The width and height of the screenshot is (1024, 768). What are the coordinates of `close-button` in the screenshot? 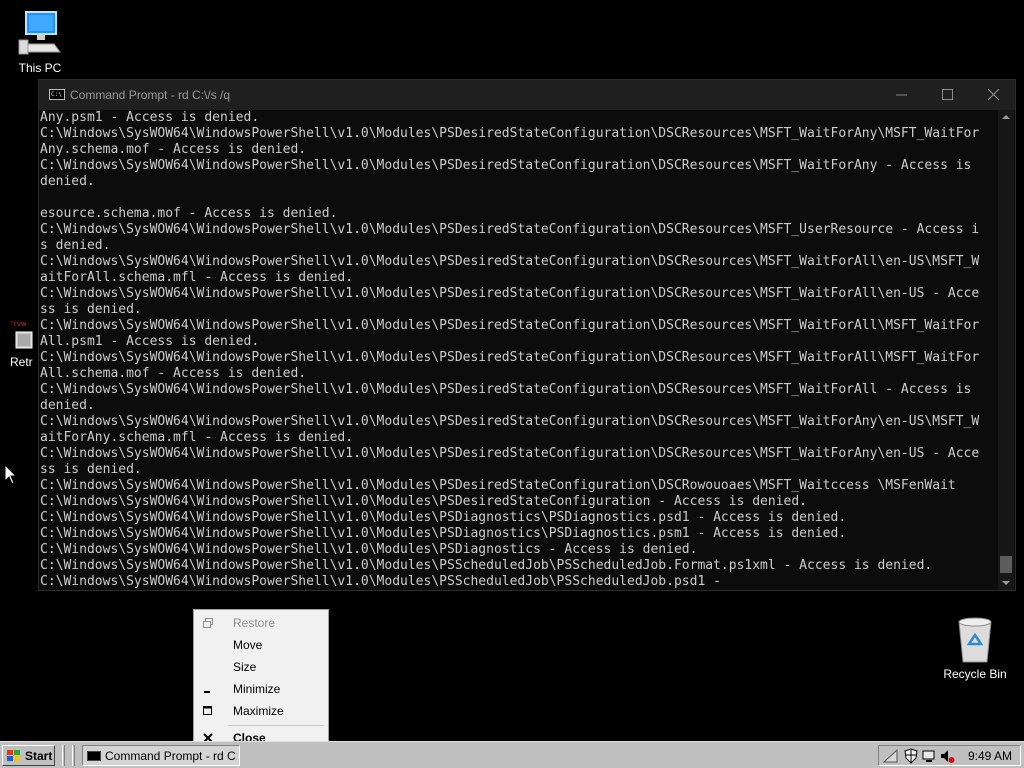 It's located at (994, 95).